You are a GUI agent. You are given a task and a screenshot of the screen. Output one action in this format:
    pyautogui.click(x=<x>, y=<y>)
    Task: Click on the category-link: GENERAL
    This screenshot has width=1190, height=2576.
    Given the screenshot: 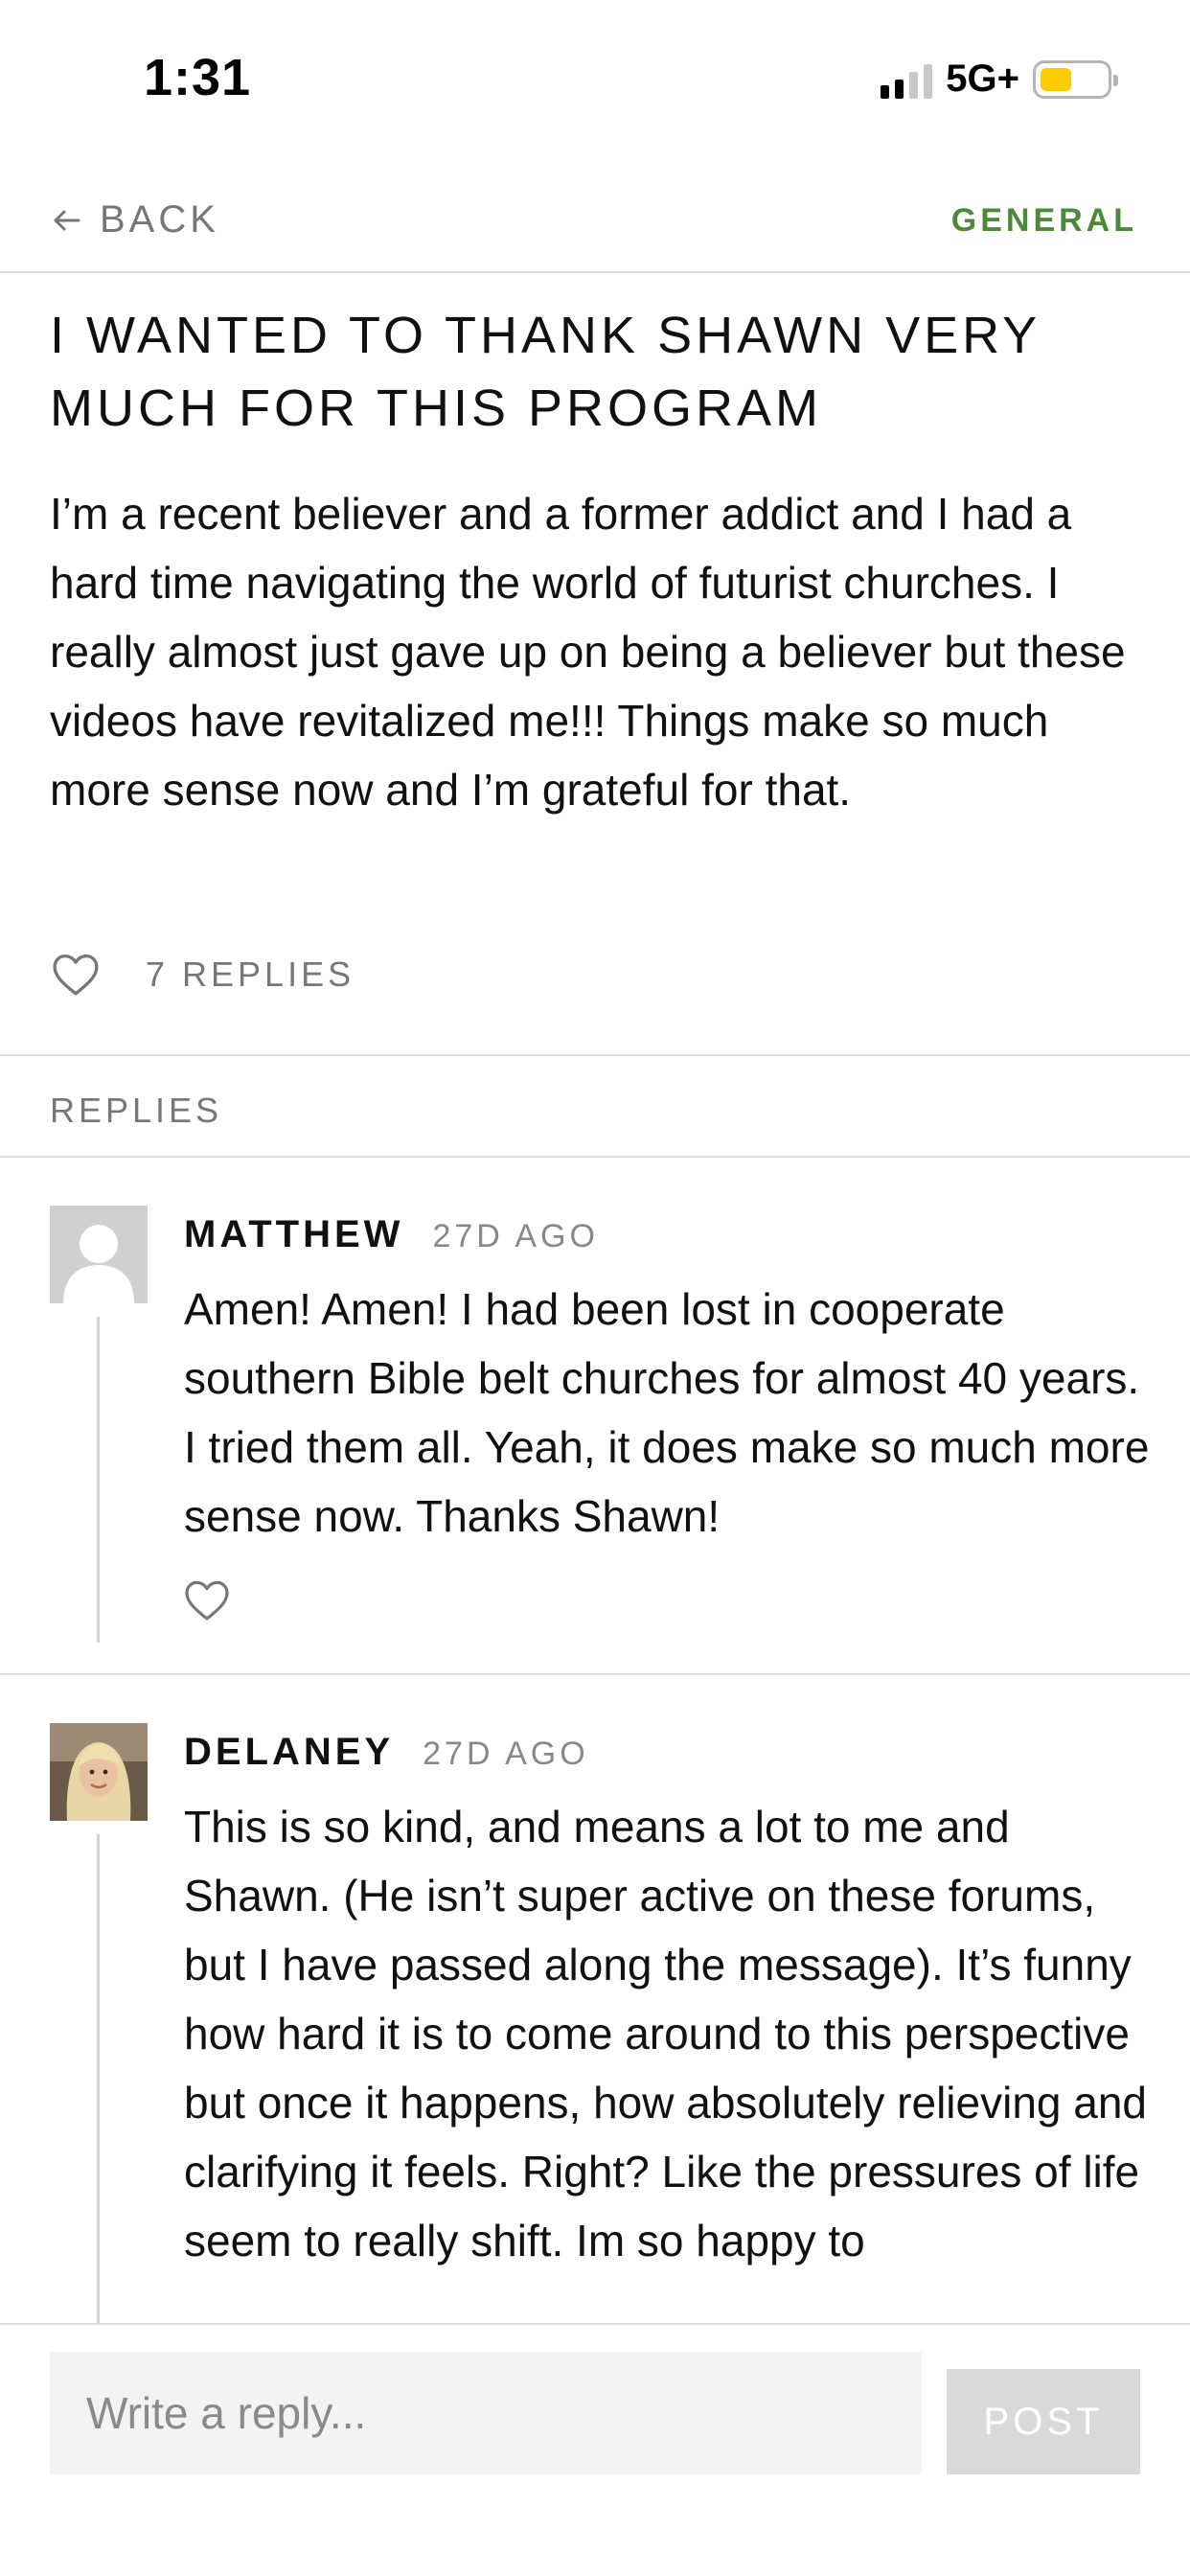 What is the action you would take?
    pyautogui.click(x=1044, y=221)
    